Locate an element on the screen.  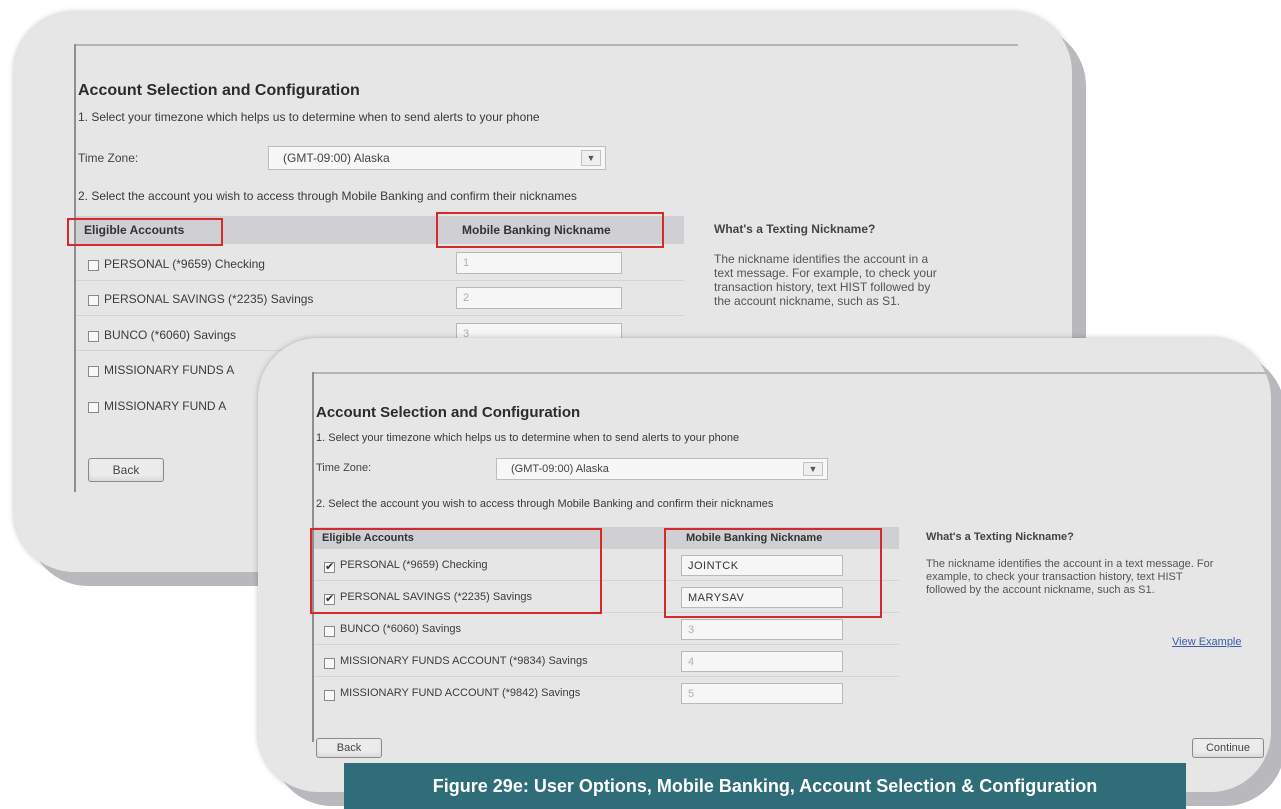
nickname-input: 3 is located at coordinates (762, 629).